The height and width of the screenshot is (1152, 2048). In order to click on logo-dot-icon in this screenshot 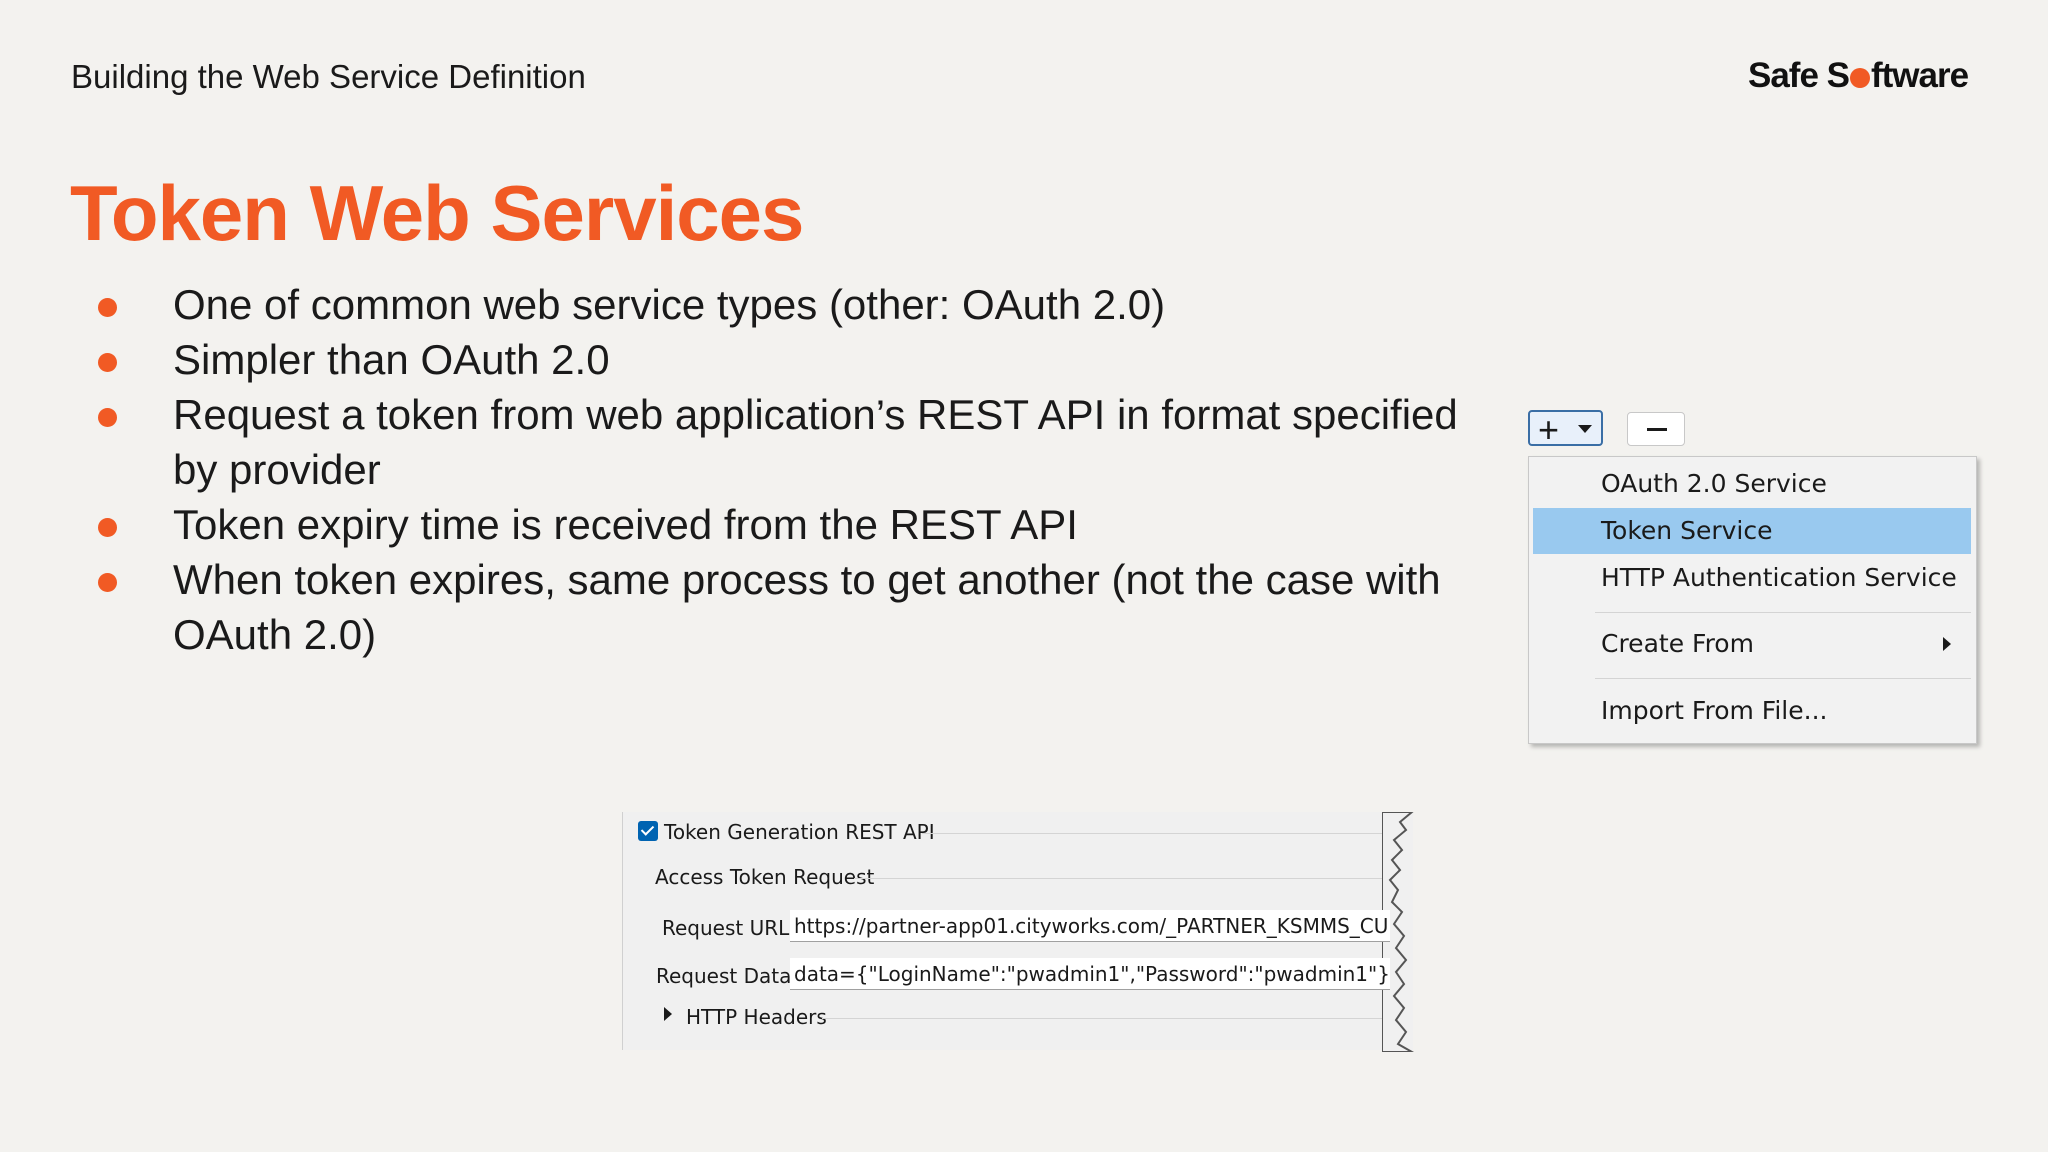, I will do `click(1860, 78)`.